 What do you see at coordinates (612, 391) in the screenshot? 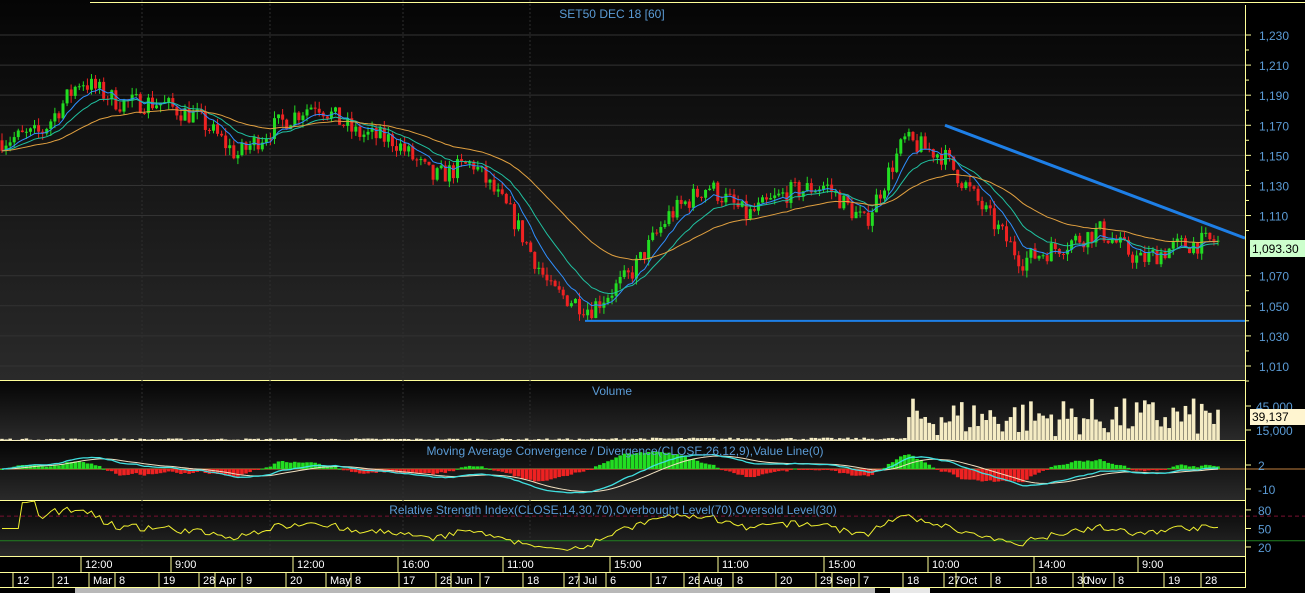
I see `volume-title: Volume` at bounding box center [612, 391].